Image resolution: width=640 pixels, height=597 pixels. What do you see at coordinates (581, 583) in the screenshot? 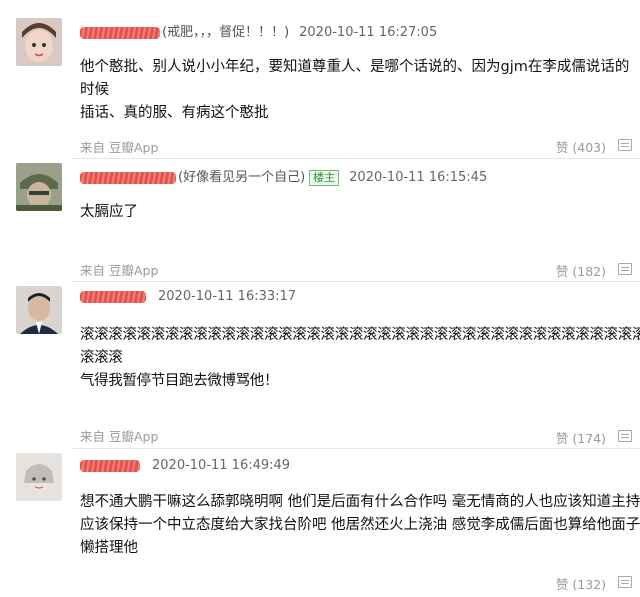
I see `like-button: 赞 (132)` at bounding box center [581, 583].